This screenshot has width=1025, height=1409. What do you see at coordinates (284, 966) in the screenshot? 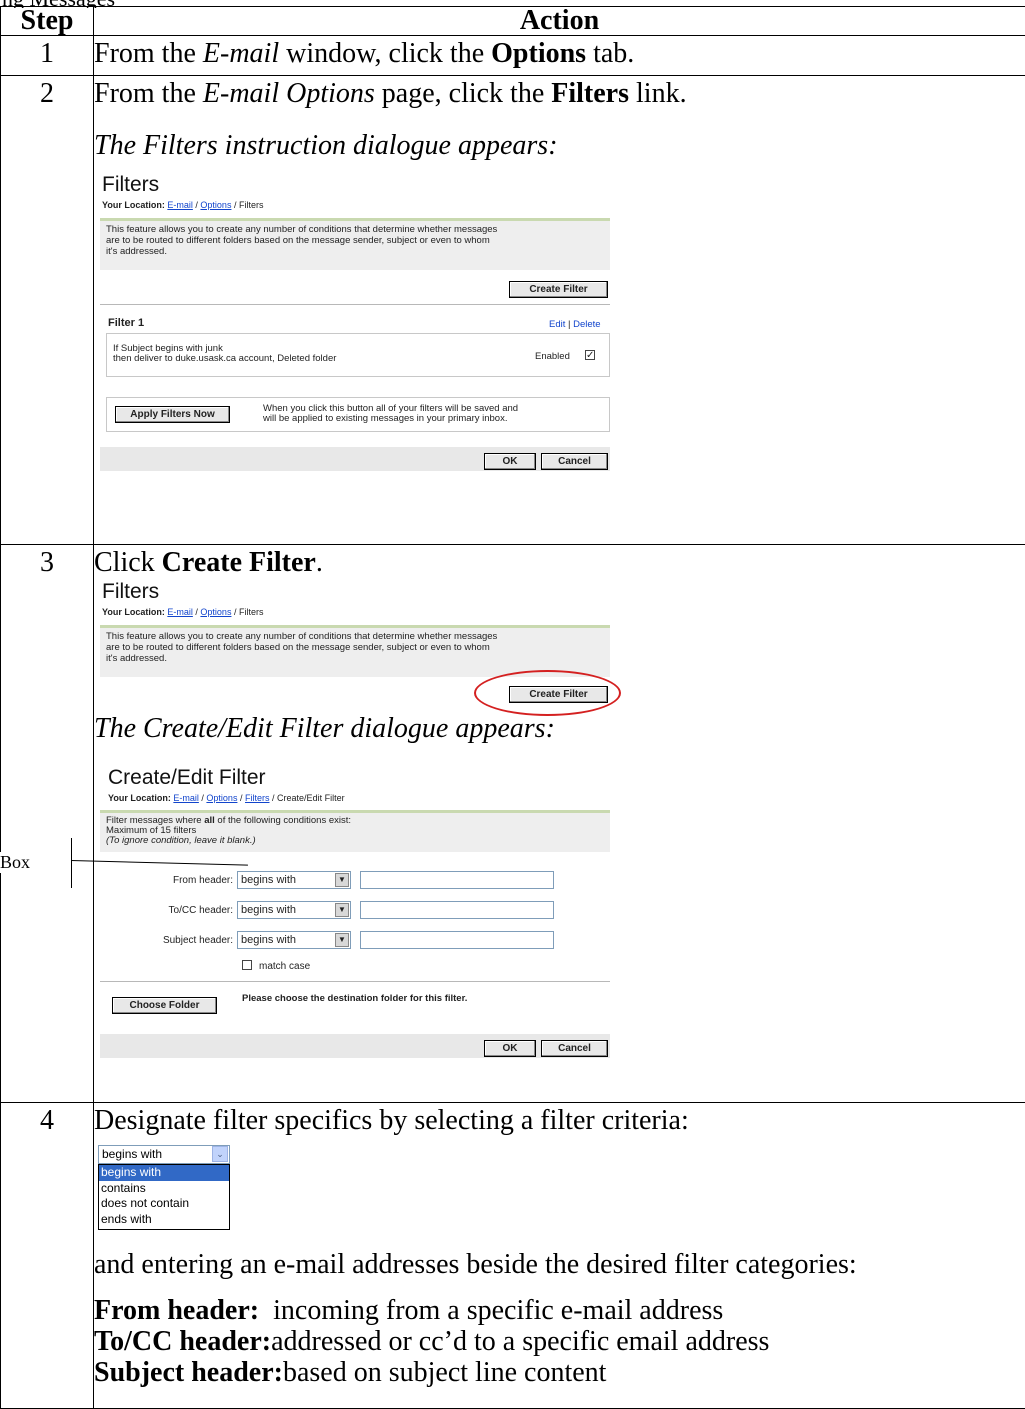
I see `match-case-label: match case` at bounding box center [284, 966].